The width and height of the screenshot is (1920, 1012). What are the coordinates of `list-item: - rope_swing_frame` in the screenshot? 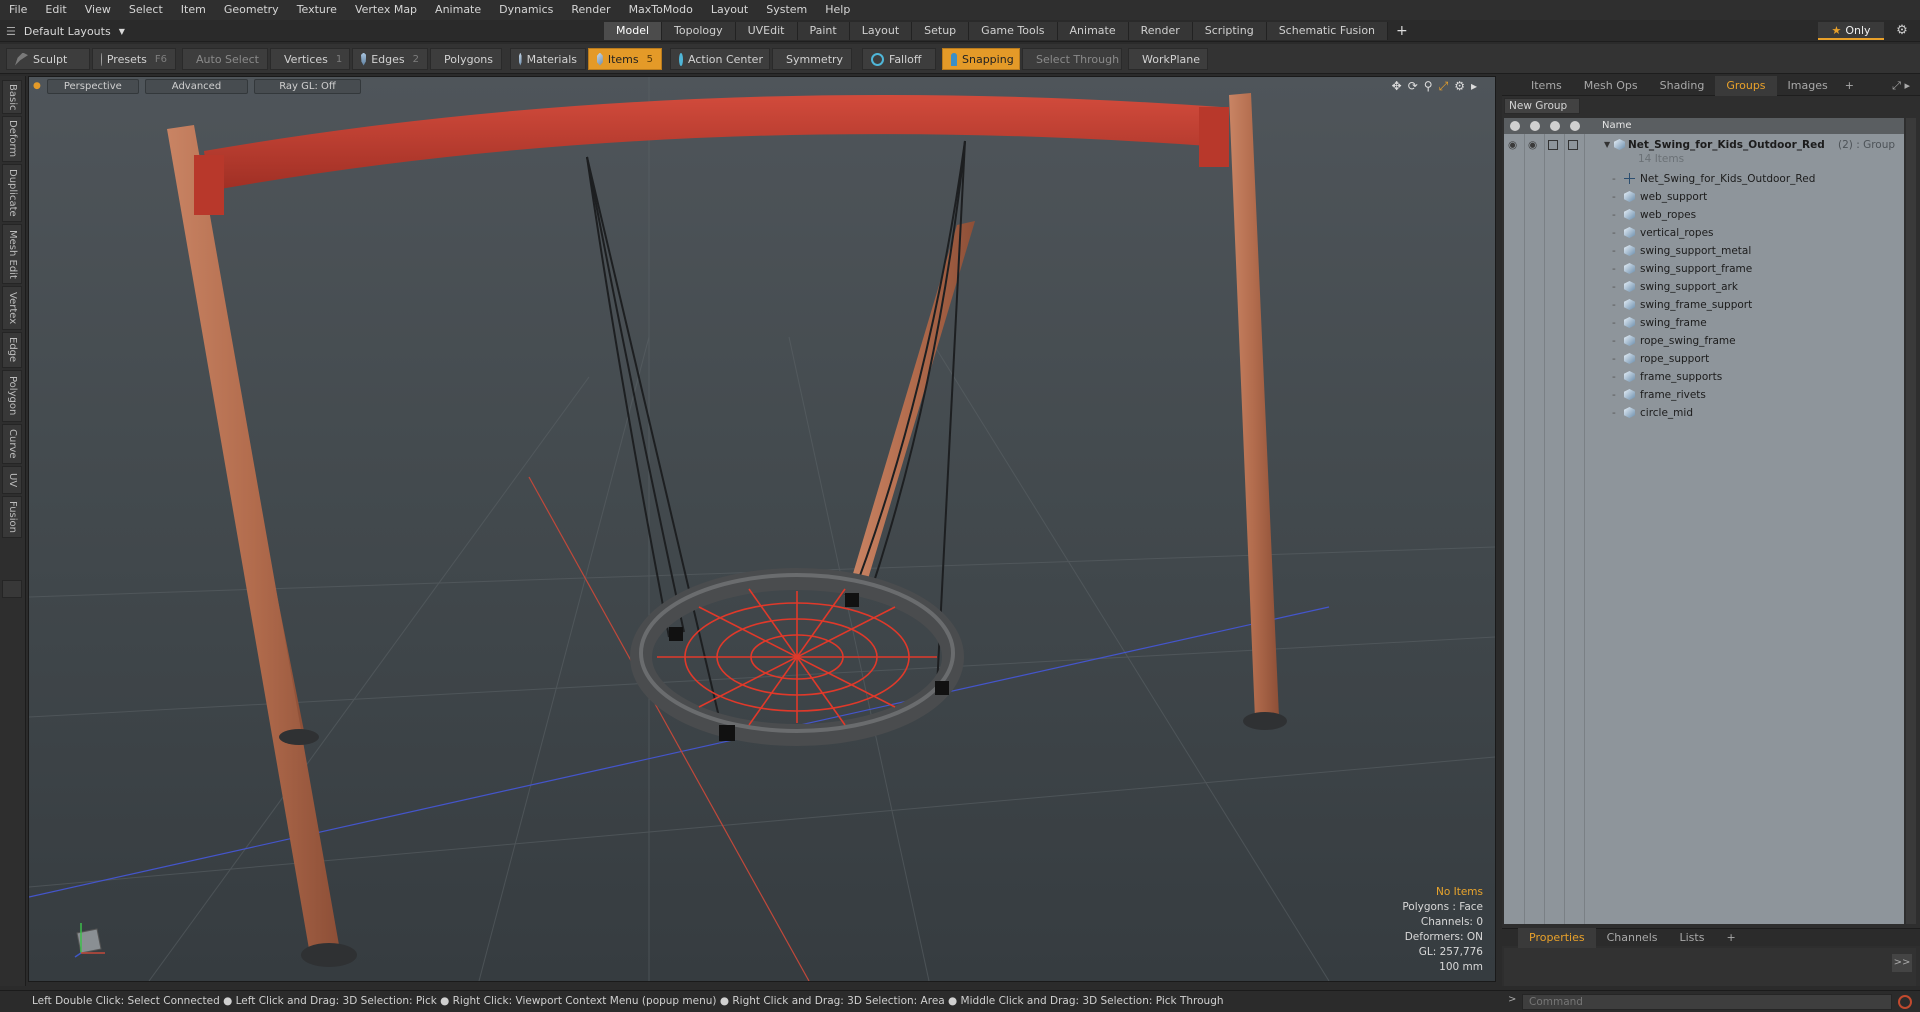 It's located at (1704, 341).